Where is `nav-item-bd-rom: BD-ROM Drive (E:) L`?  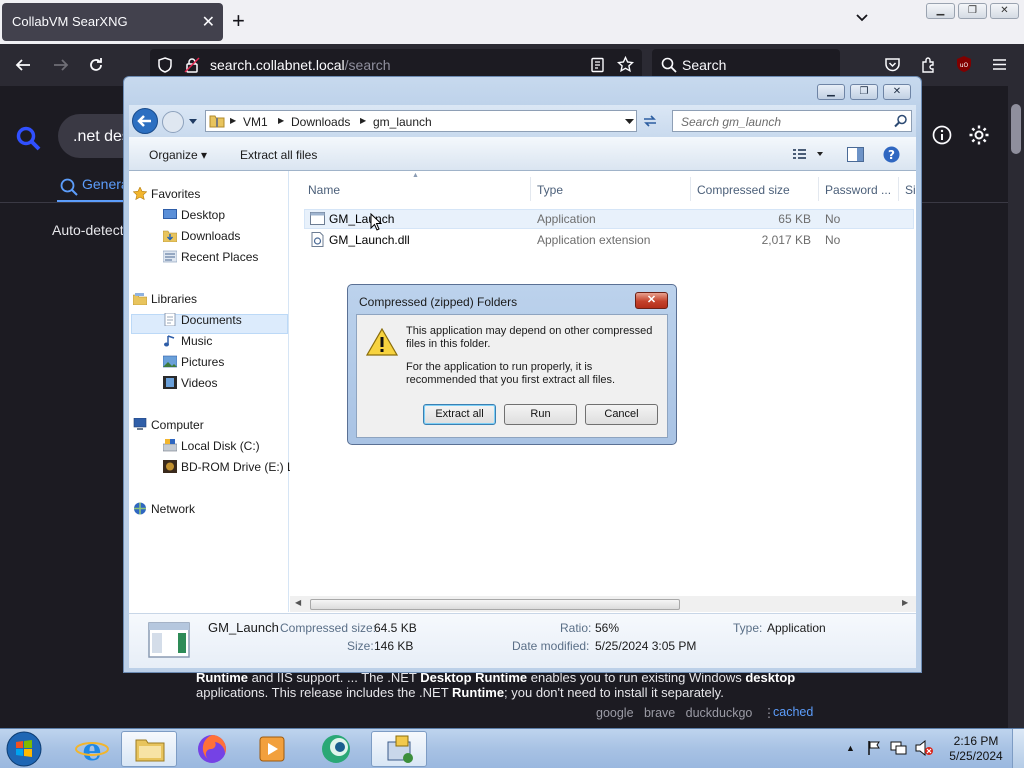
nav-item-bd-rom: BD-ROM Drive (E:) L is located at coordinates (228, 467).